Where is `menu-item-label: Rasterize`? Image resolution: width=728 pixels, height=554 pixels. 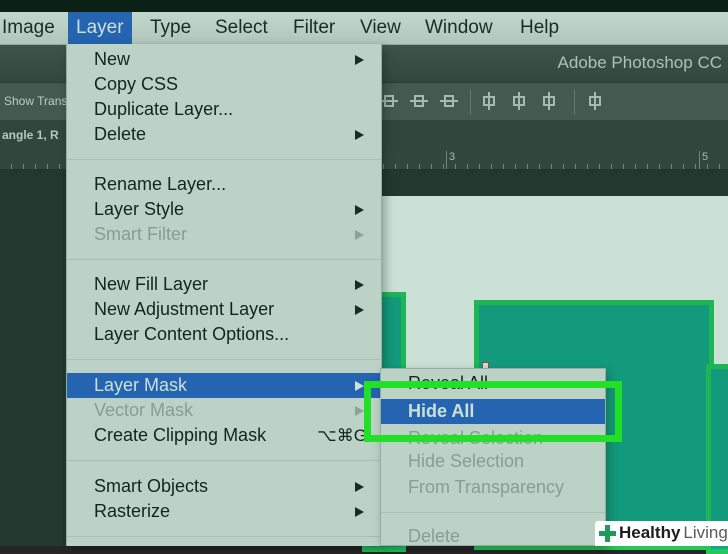
menu-item-label: Rasterize is located at coordinates (132, 511).